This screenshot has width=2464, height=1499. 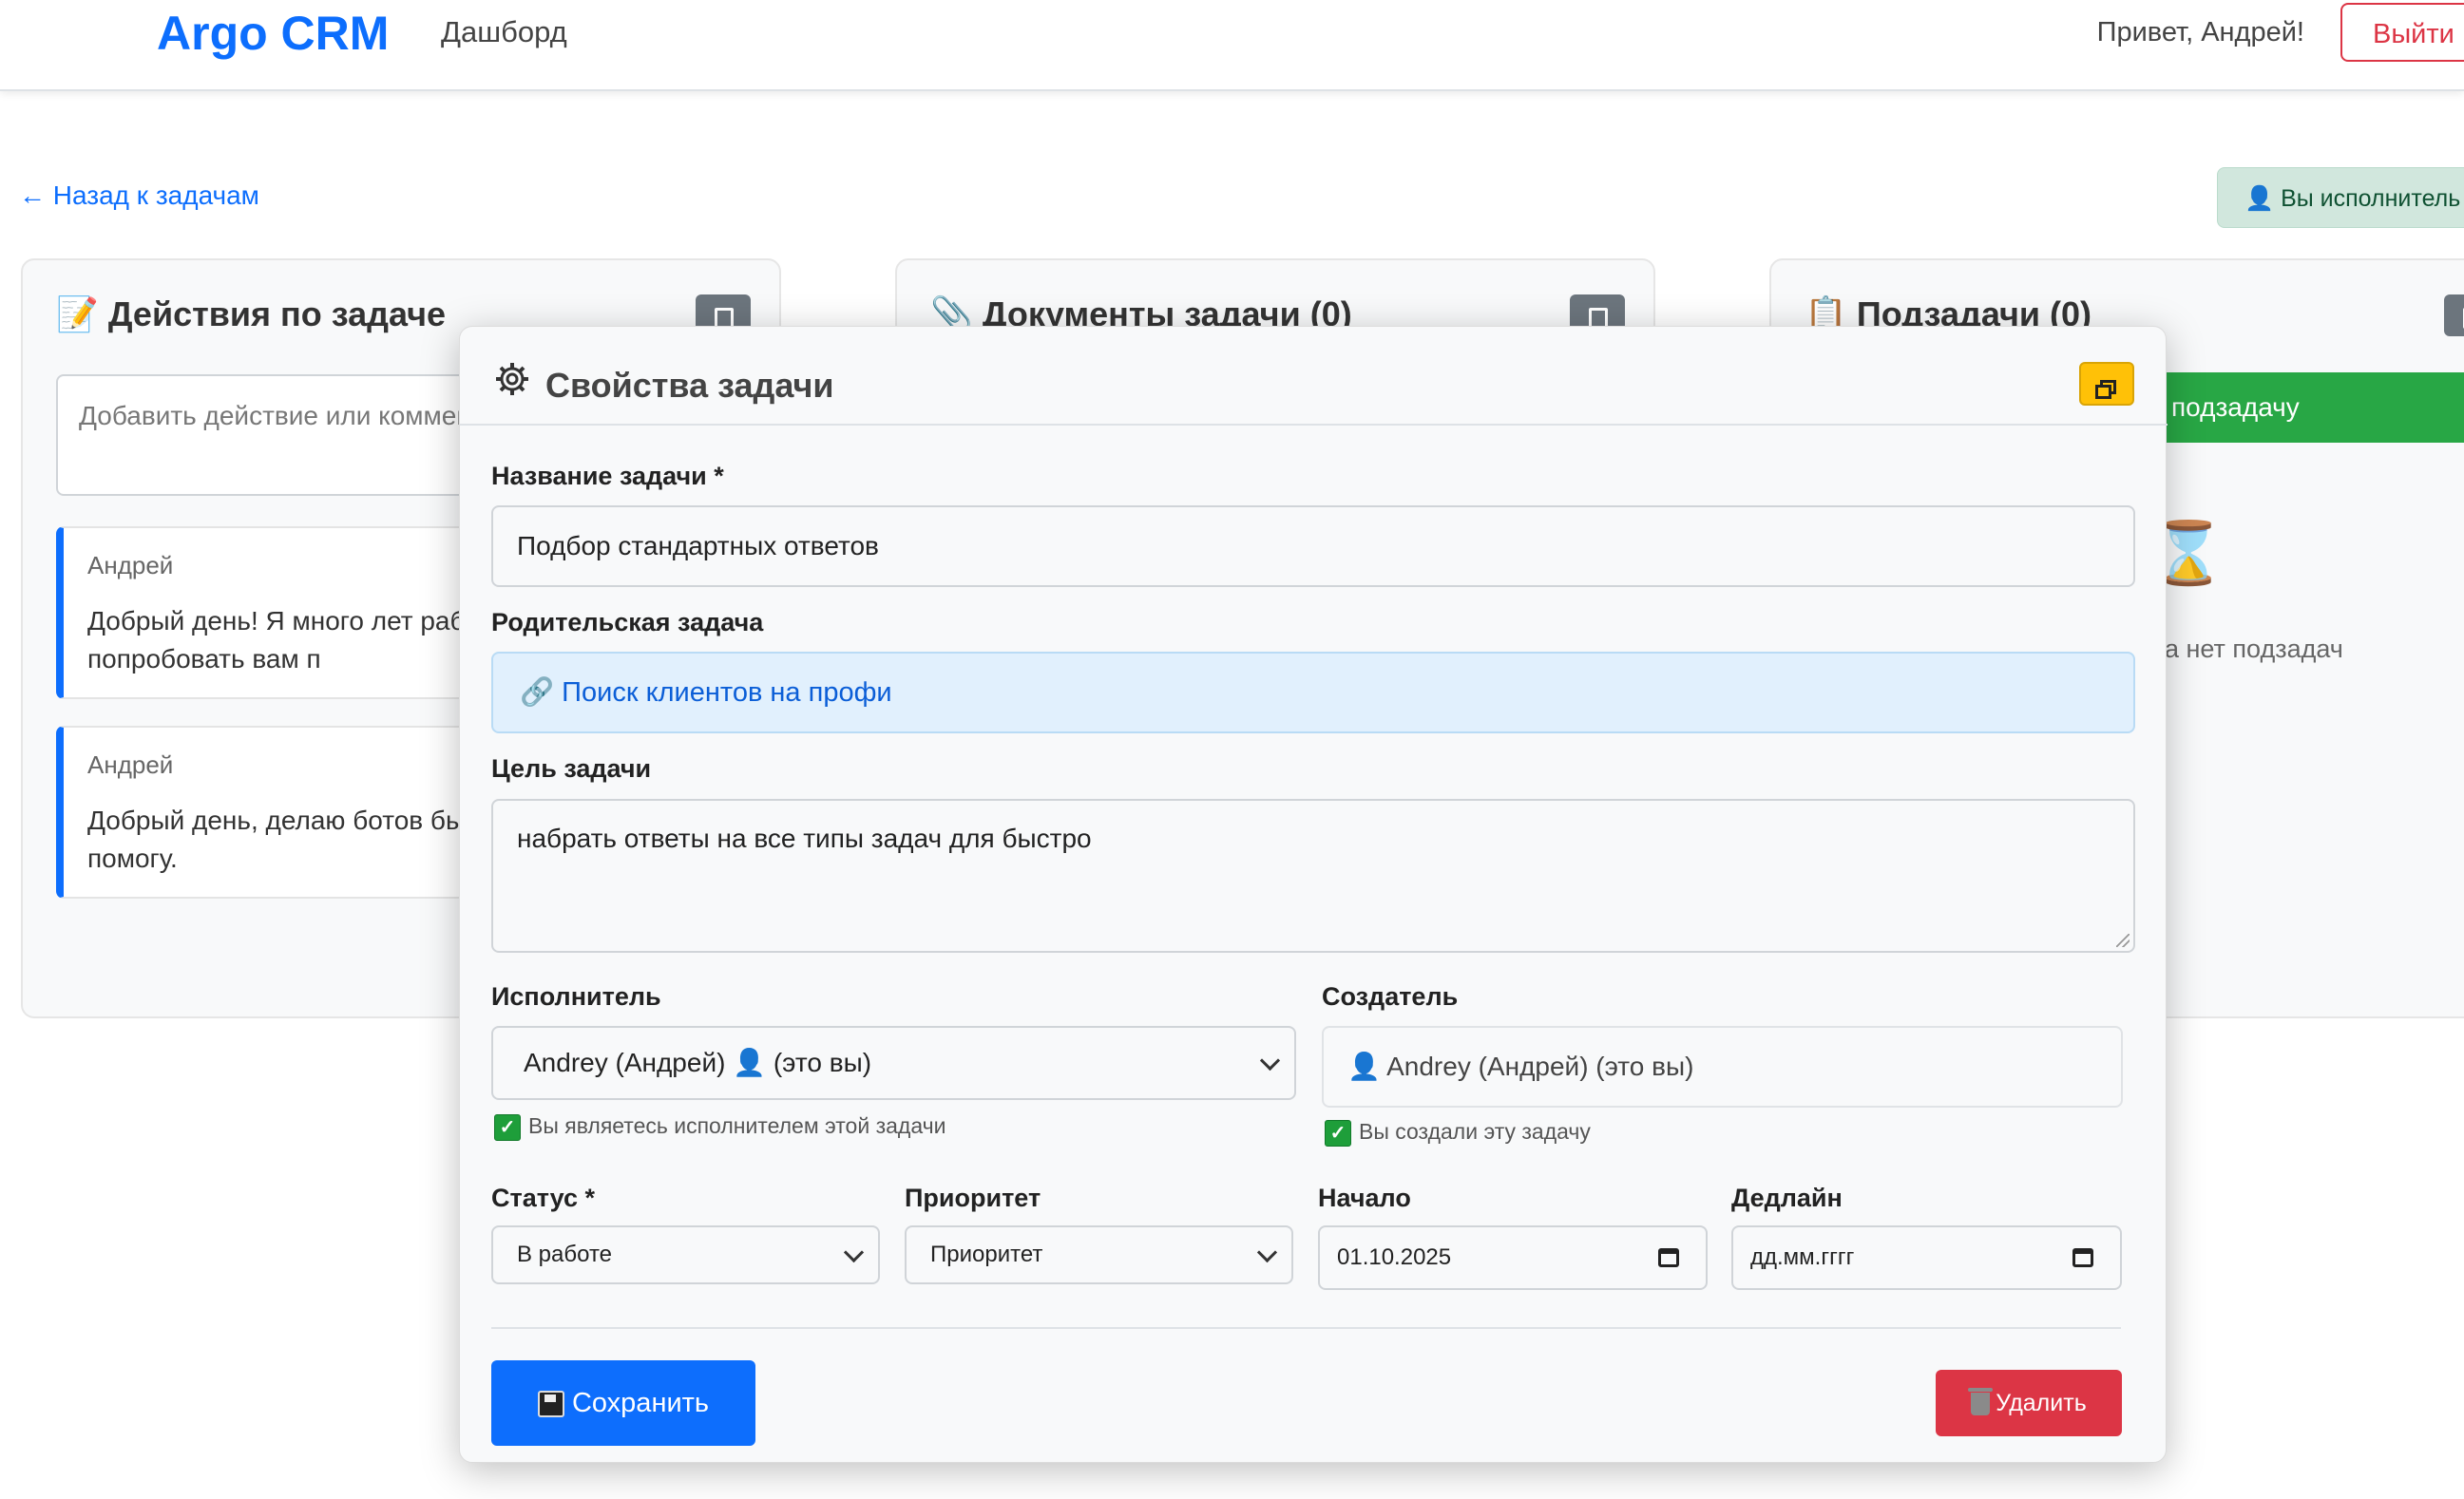 I want to click on creator-field: 👤 Andrey (Андрей) (это вы), so click(x=1722, y=1067).